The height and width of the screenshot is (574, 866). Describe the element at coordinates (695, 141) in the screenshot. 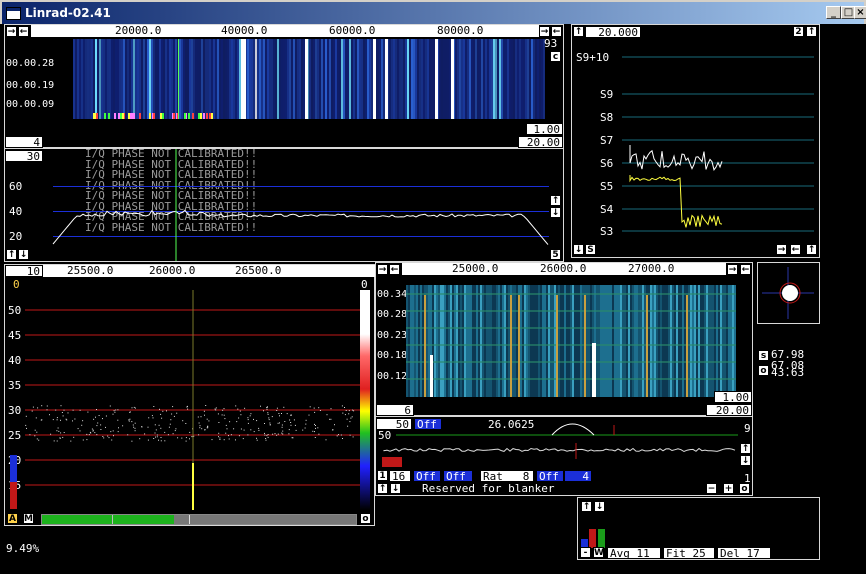

I see `s-meter-graph` at that location.